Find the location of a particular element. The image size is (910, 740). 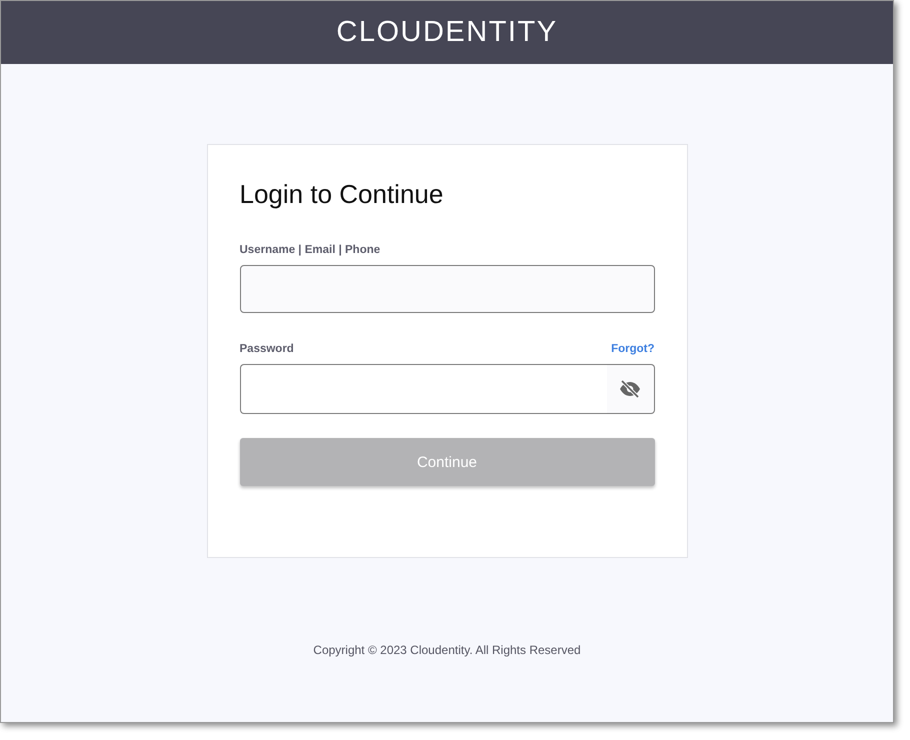

field-label: Password is located at coordinates (267, 349).